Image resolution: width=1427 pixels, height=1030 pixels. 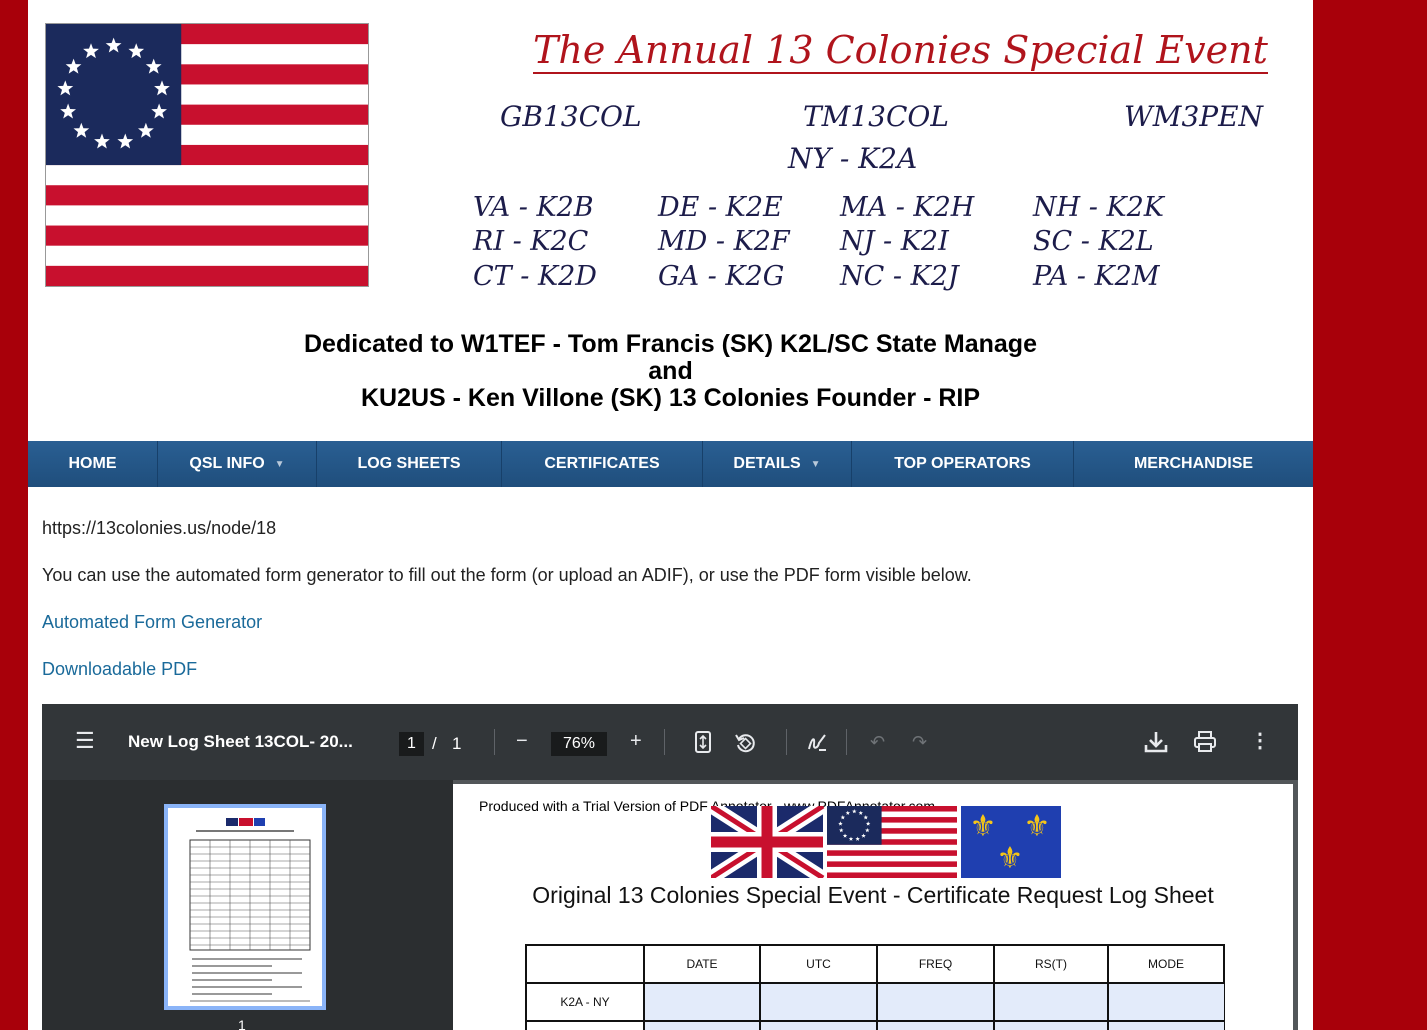 What do you see at coordinates (585, 1002) in the screenshot?
I see `station-cell: K2A - NY` at bounding box center [585, 1002].